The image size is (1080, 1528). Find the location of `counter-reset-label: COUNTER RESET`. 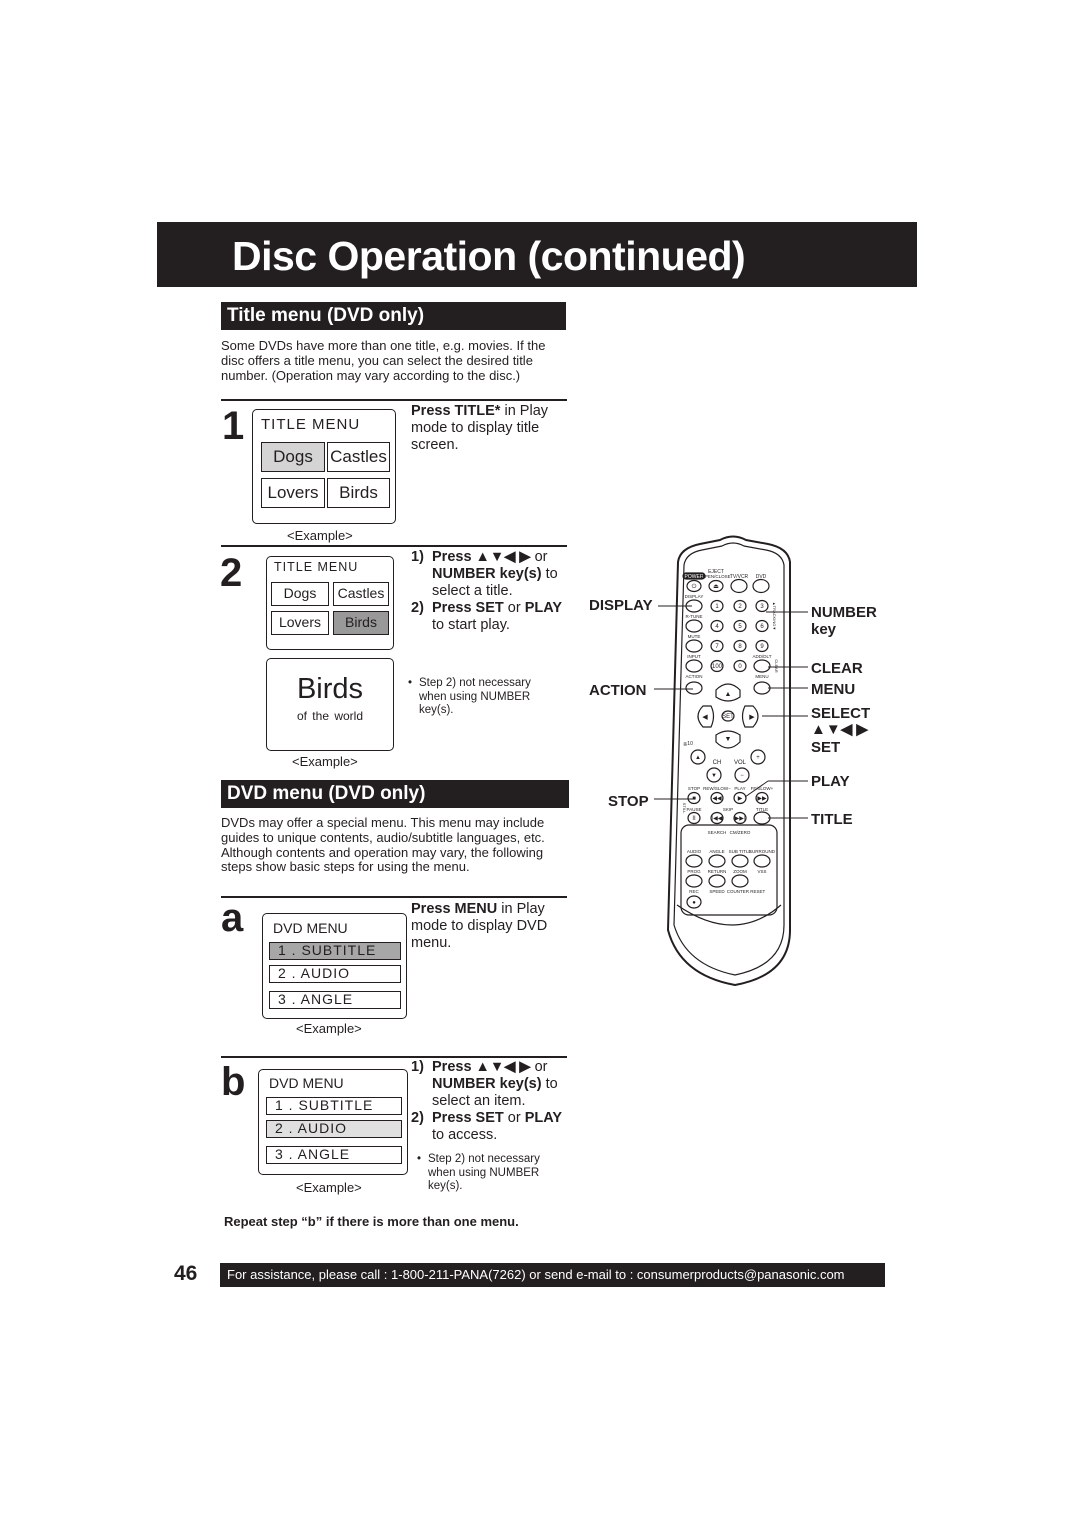

counter-reset-label: COUNTER RESET is located at coordinates (746, 891).